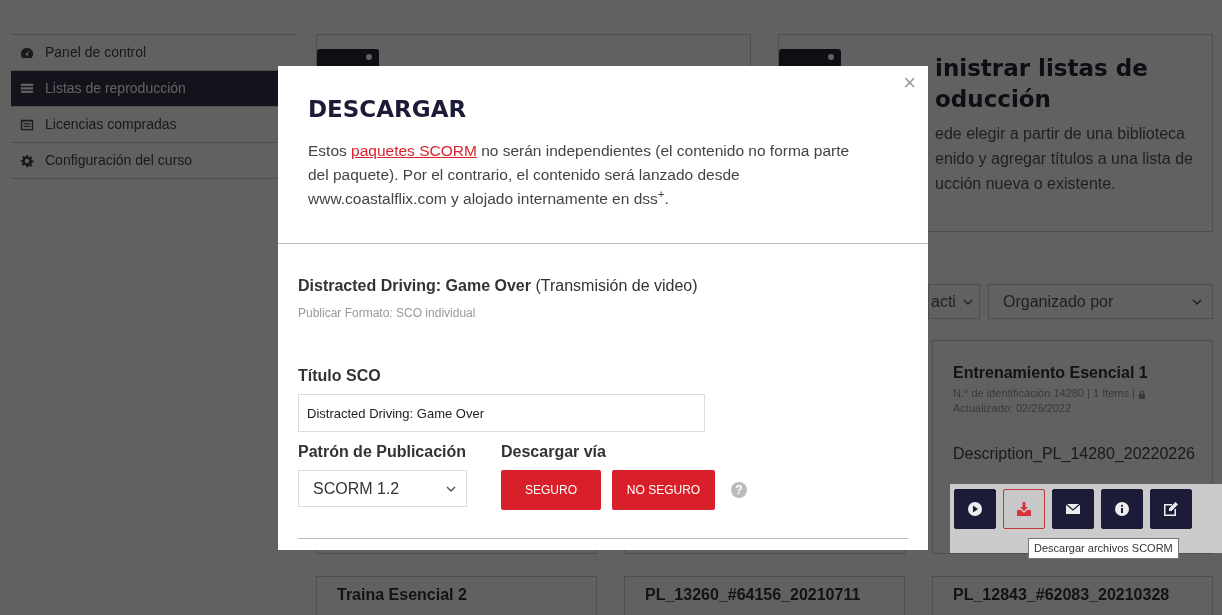 This screenshot has height=615, width=1222. Describe the element at coordinates (144, 124) in the screenshot. I see `sidebar-item: Licencias compradas` at that location.